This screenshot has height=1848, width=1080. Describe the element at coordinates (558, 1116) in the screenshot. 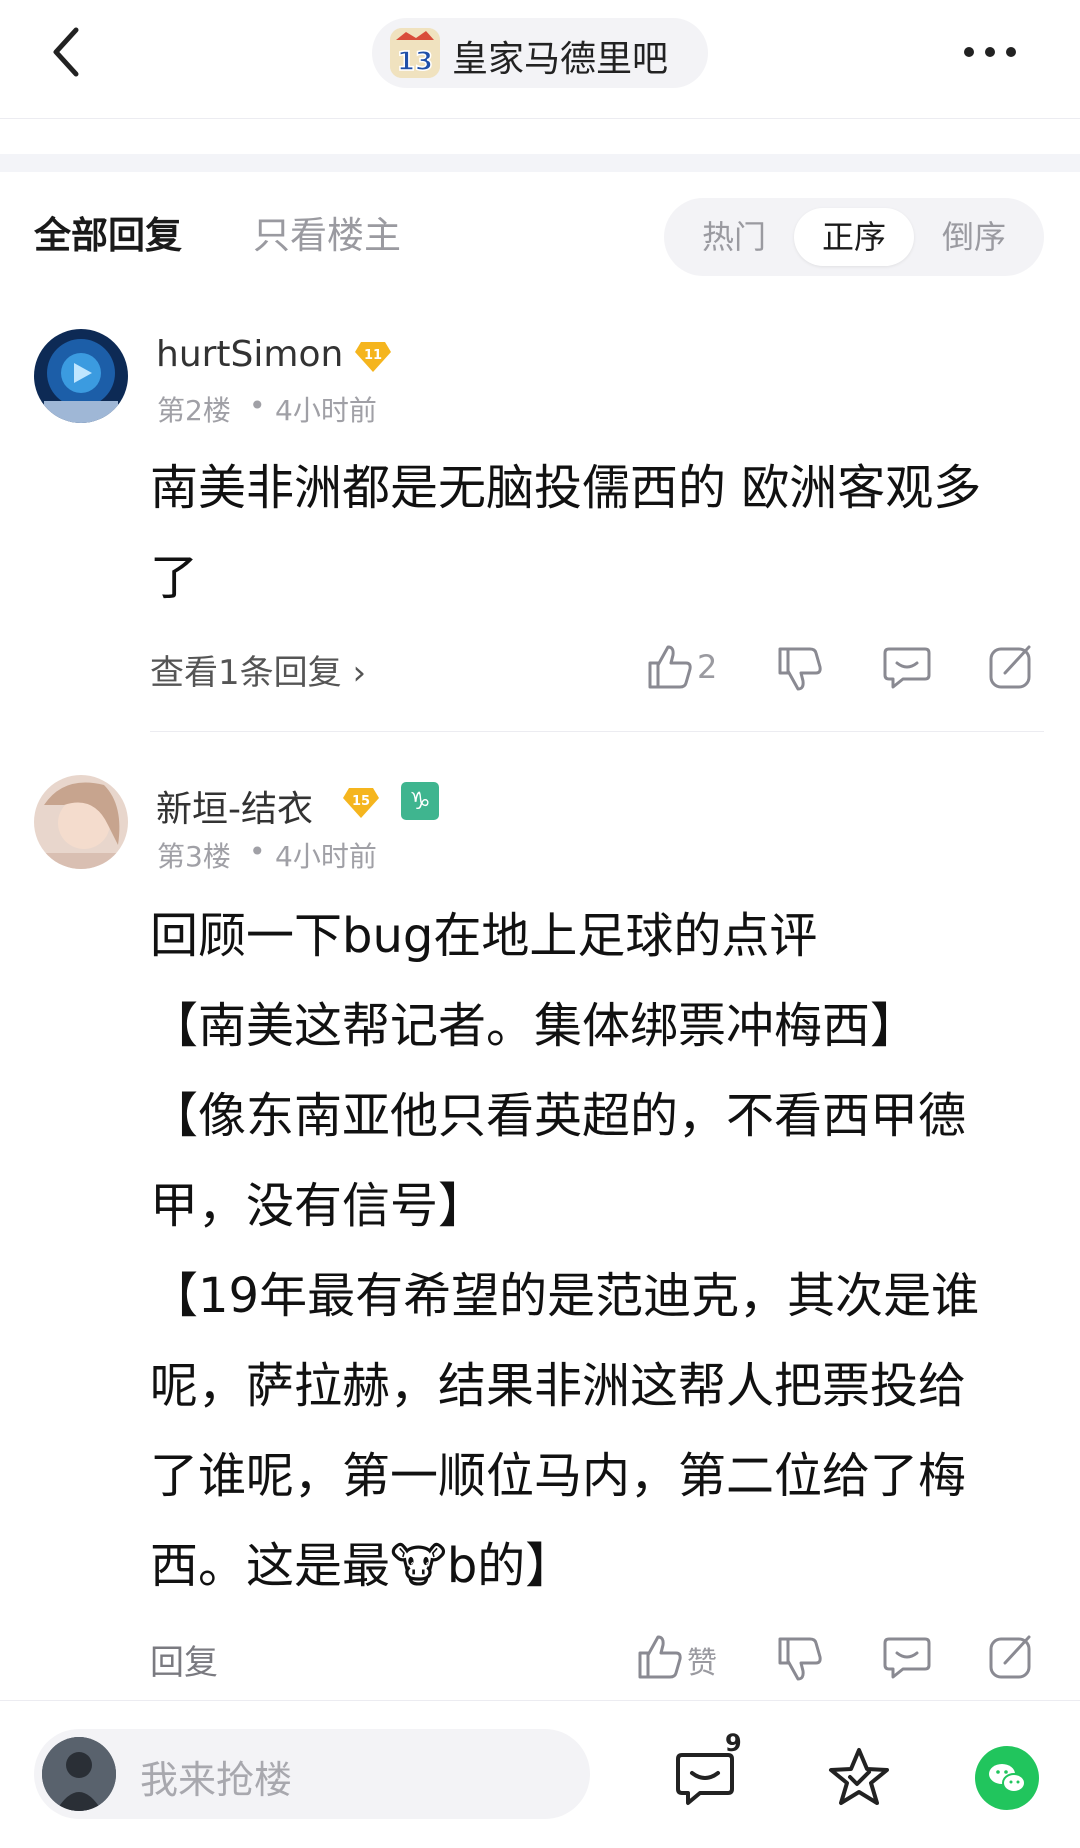

I see `post-line: 【像东南亚他只看英超的，不看西甲德` at that location.